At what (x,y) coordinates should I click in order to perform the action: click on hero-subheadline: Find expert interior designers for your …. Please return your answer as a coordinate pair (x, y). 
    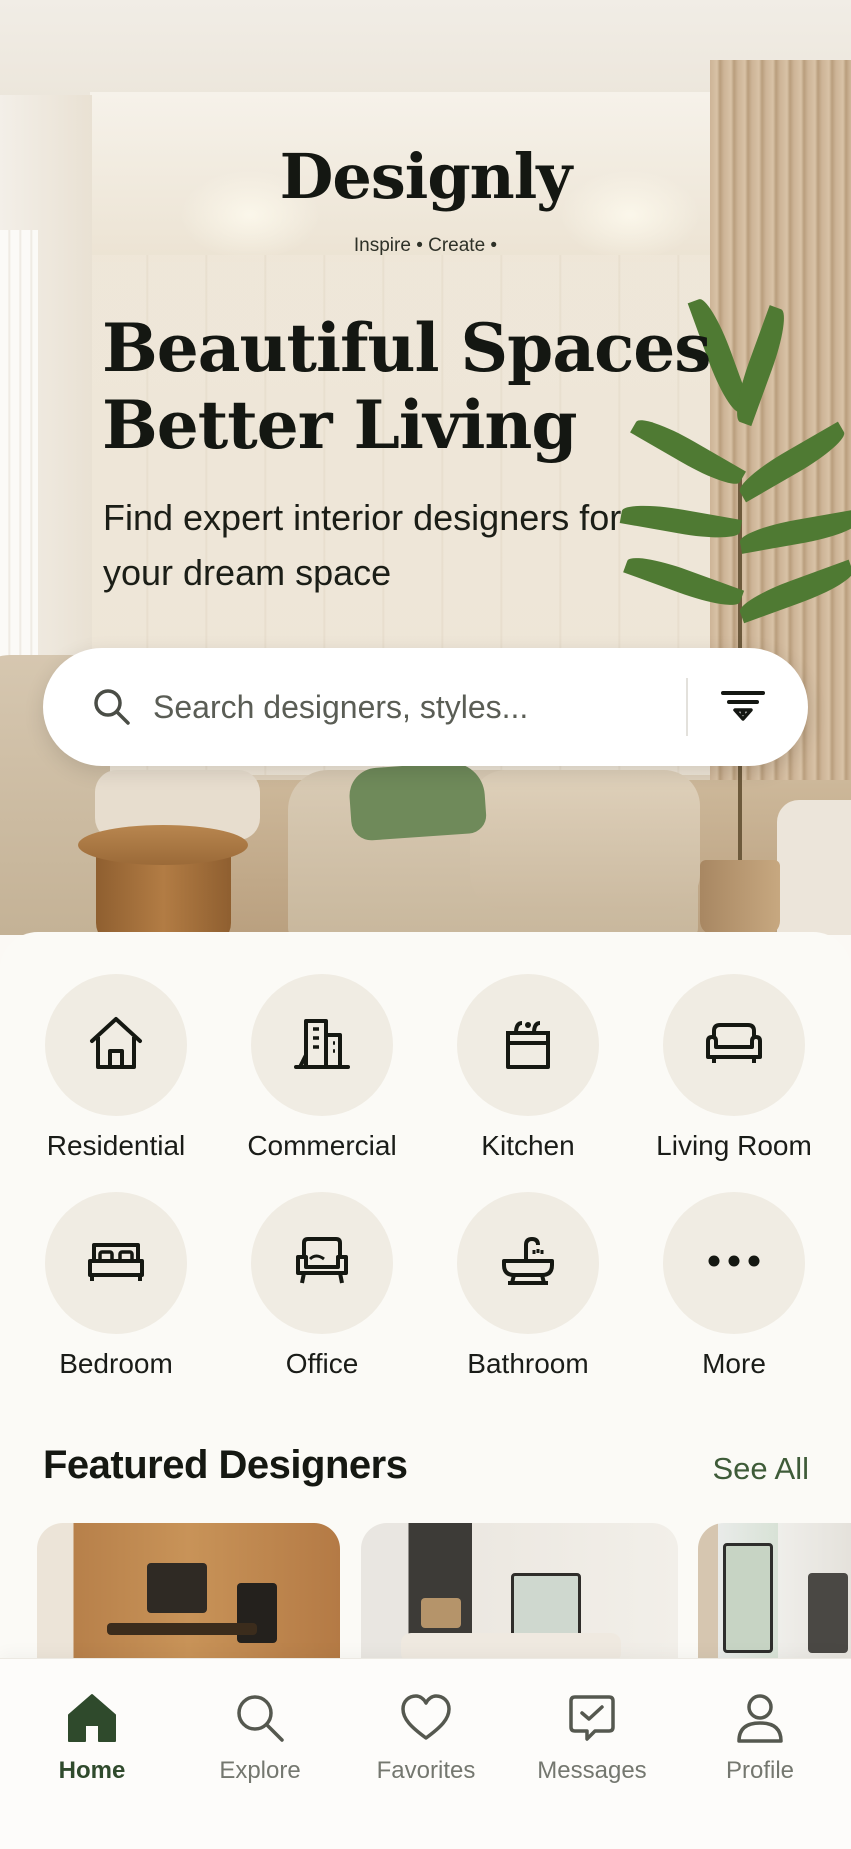
    Looking at the image, I should click on (362, 545).